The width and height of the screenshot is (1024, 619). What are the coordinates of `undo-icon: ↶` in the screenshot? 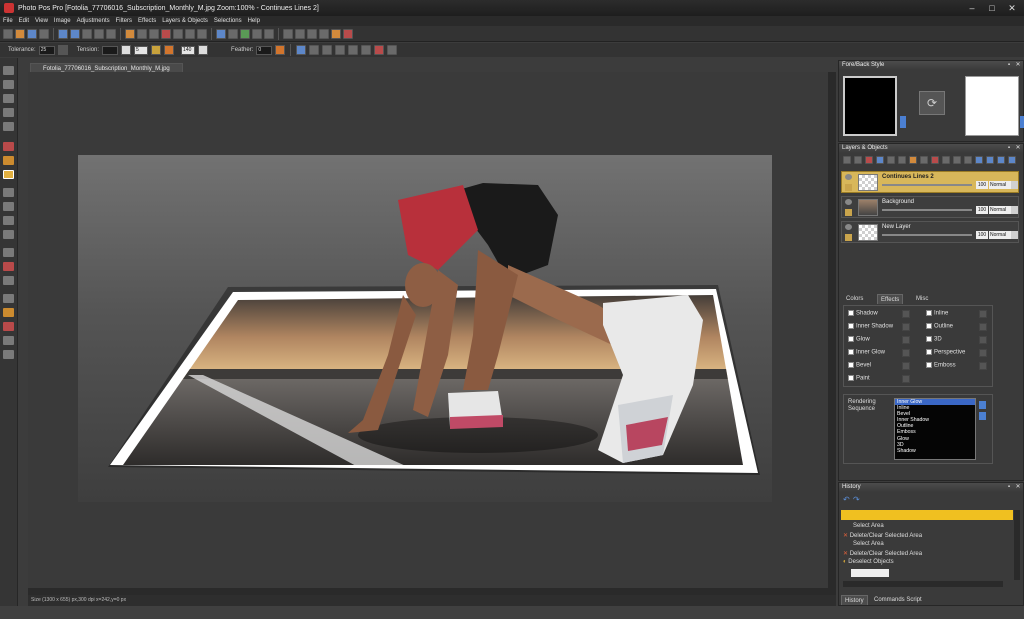 It's located at (846, 499).